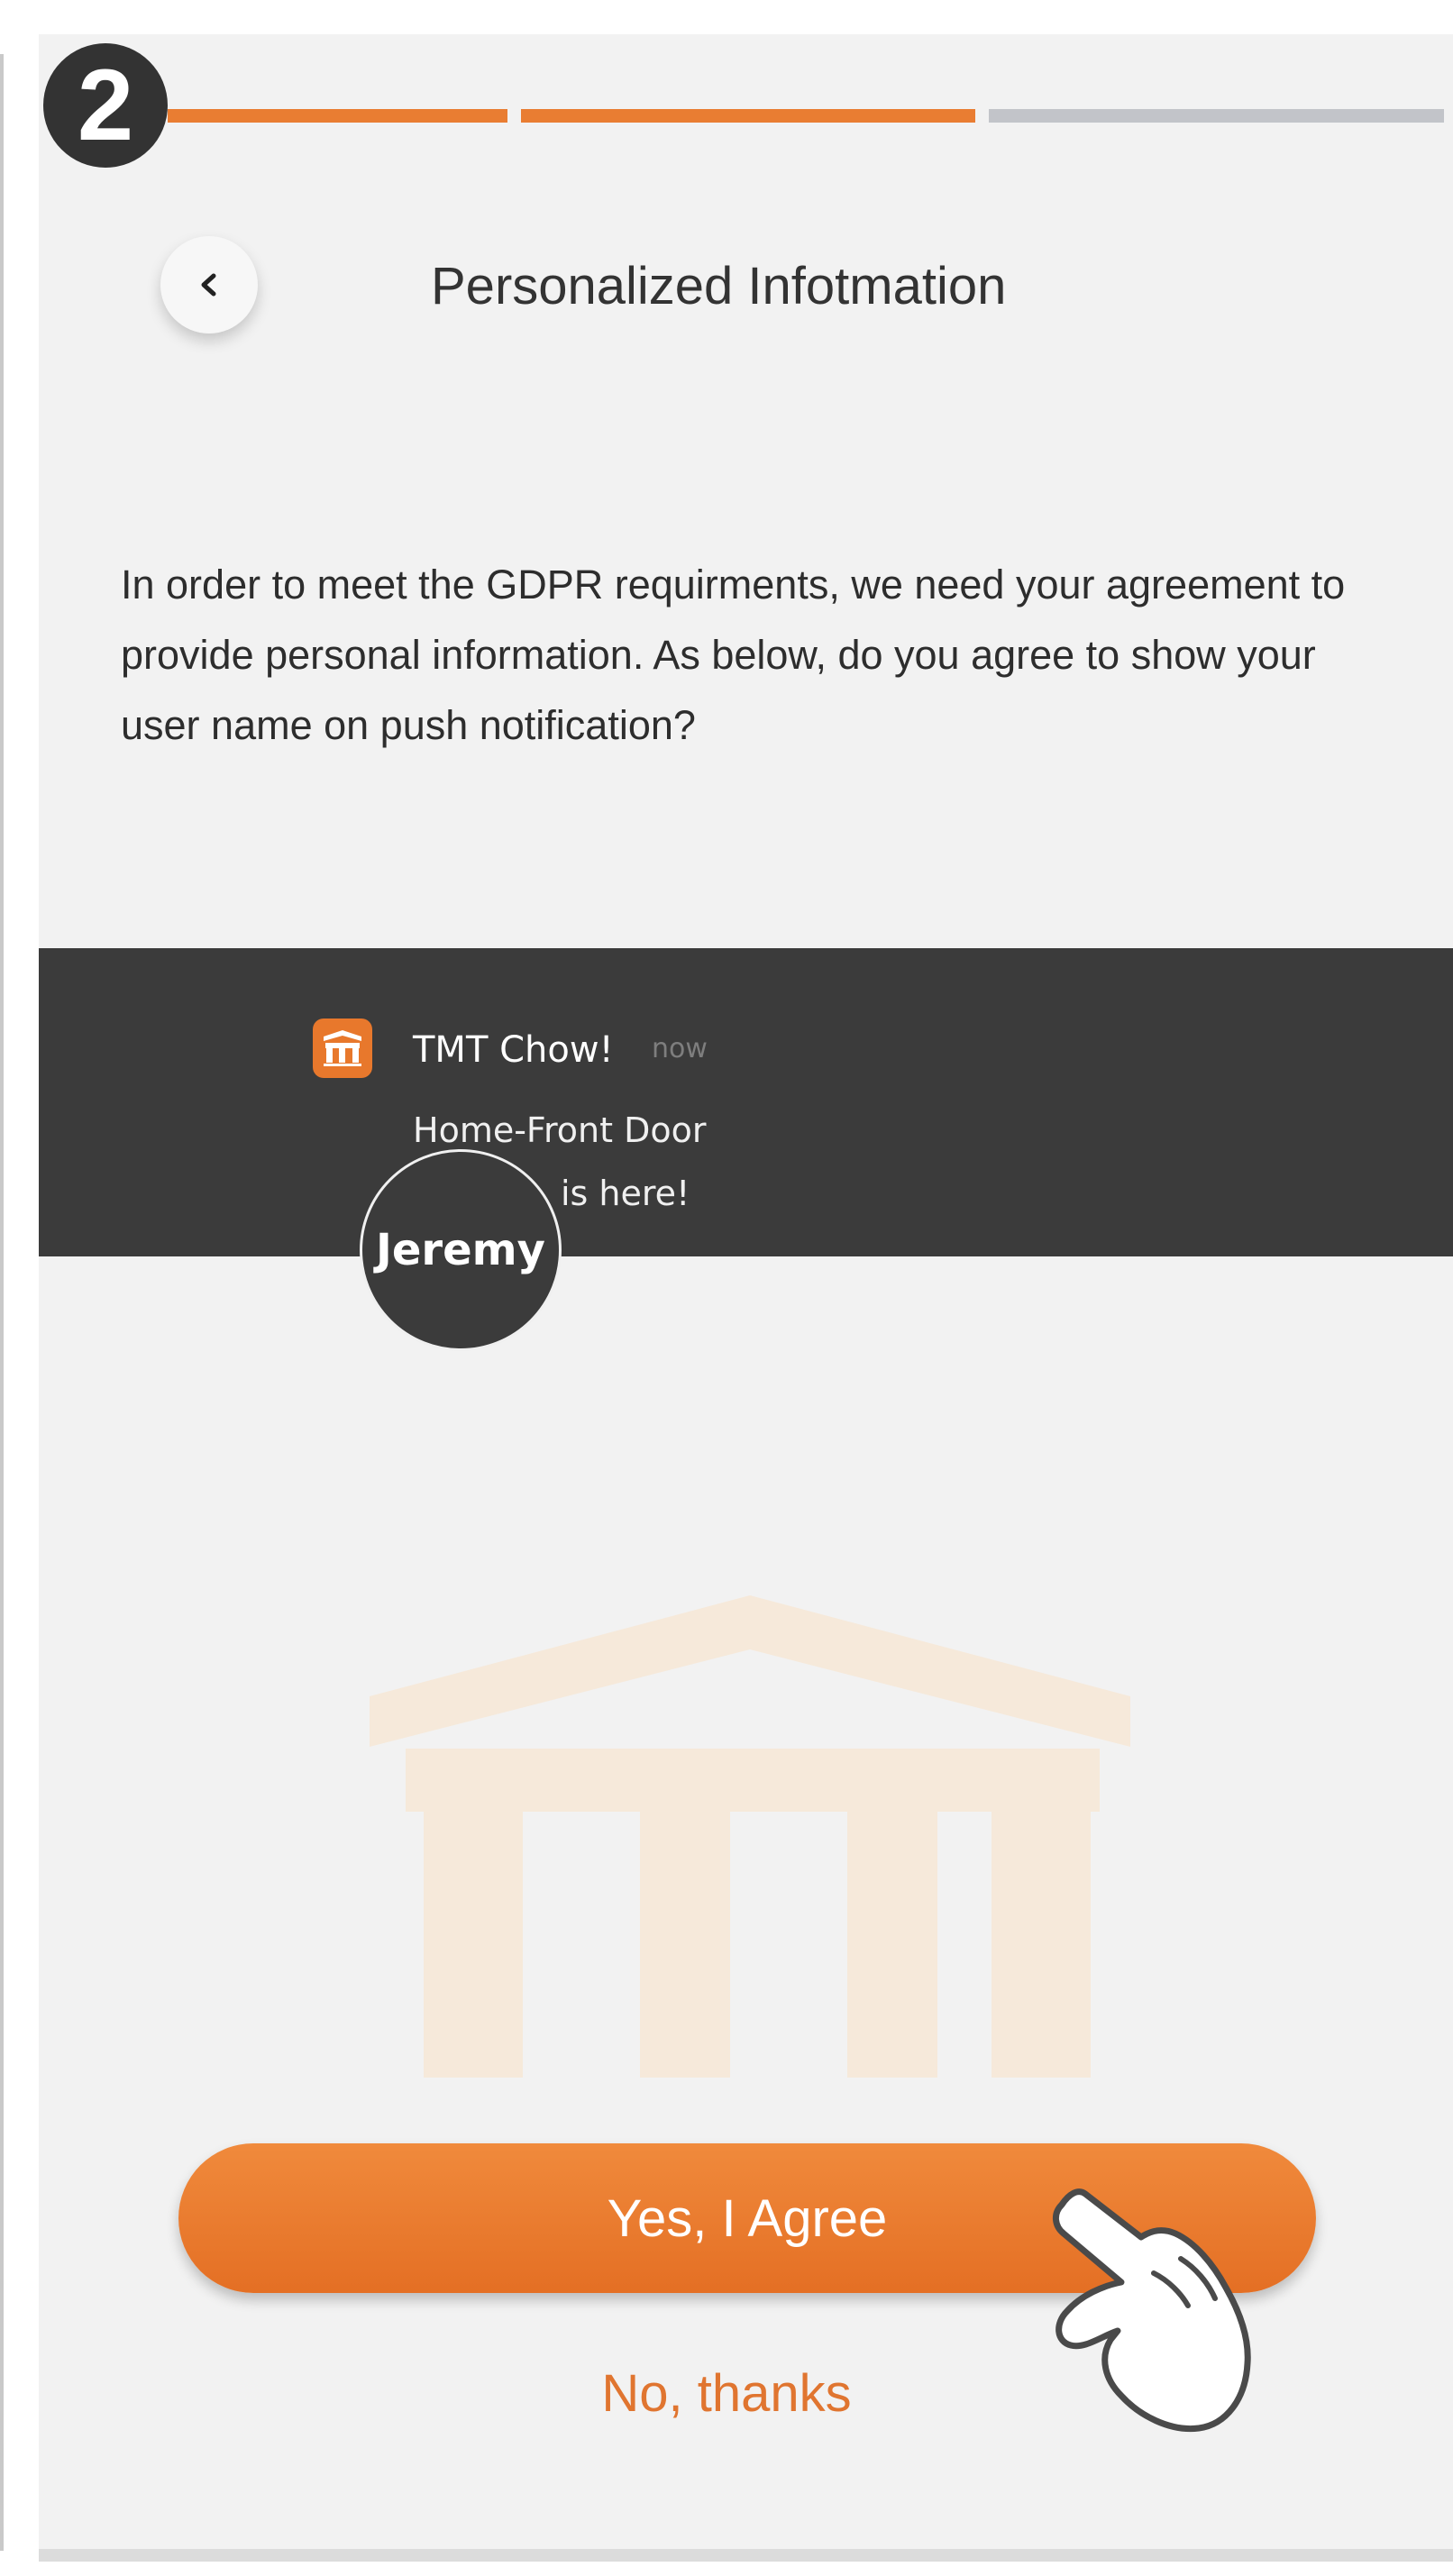  What do you see at coordinates (513, 1050) in the screenshot?
I see `notification-app-name: TMT Chow!` at bounding box center [513, 1050].